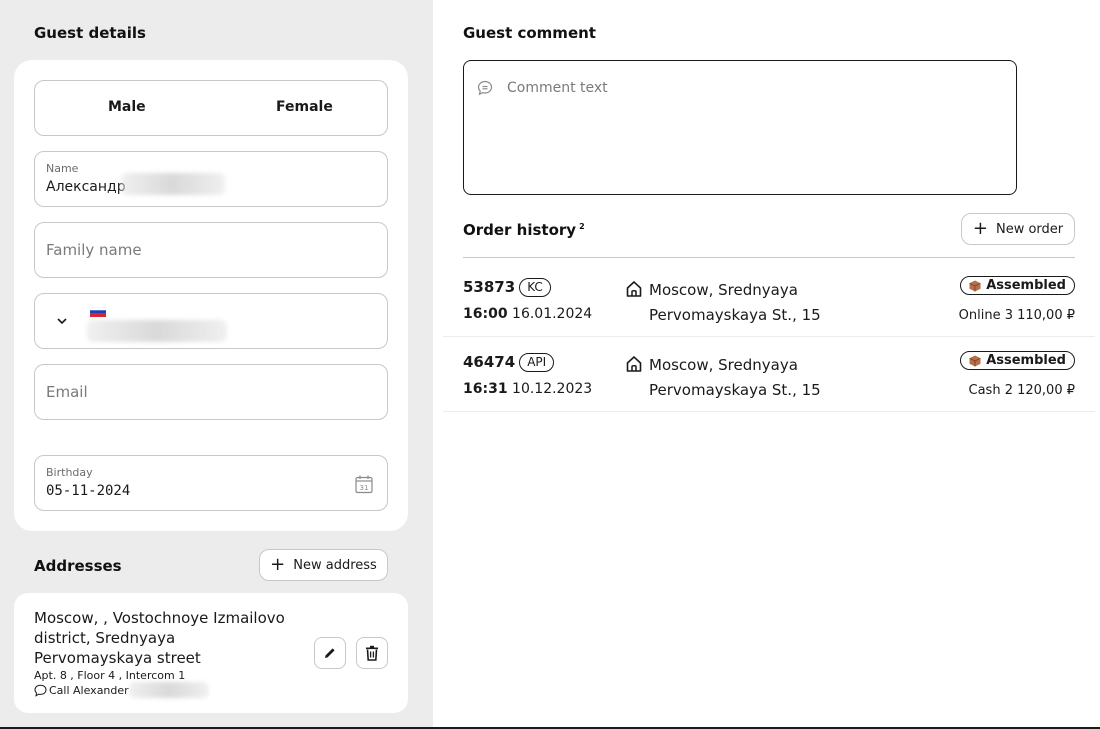 This screenshot has height=729, width=1100. What do you see at coordinates (169, 690) in the screenshot?
I see `redacted-contact-blur` at bounding box center [169, 690].